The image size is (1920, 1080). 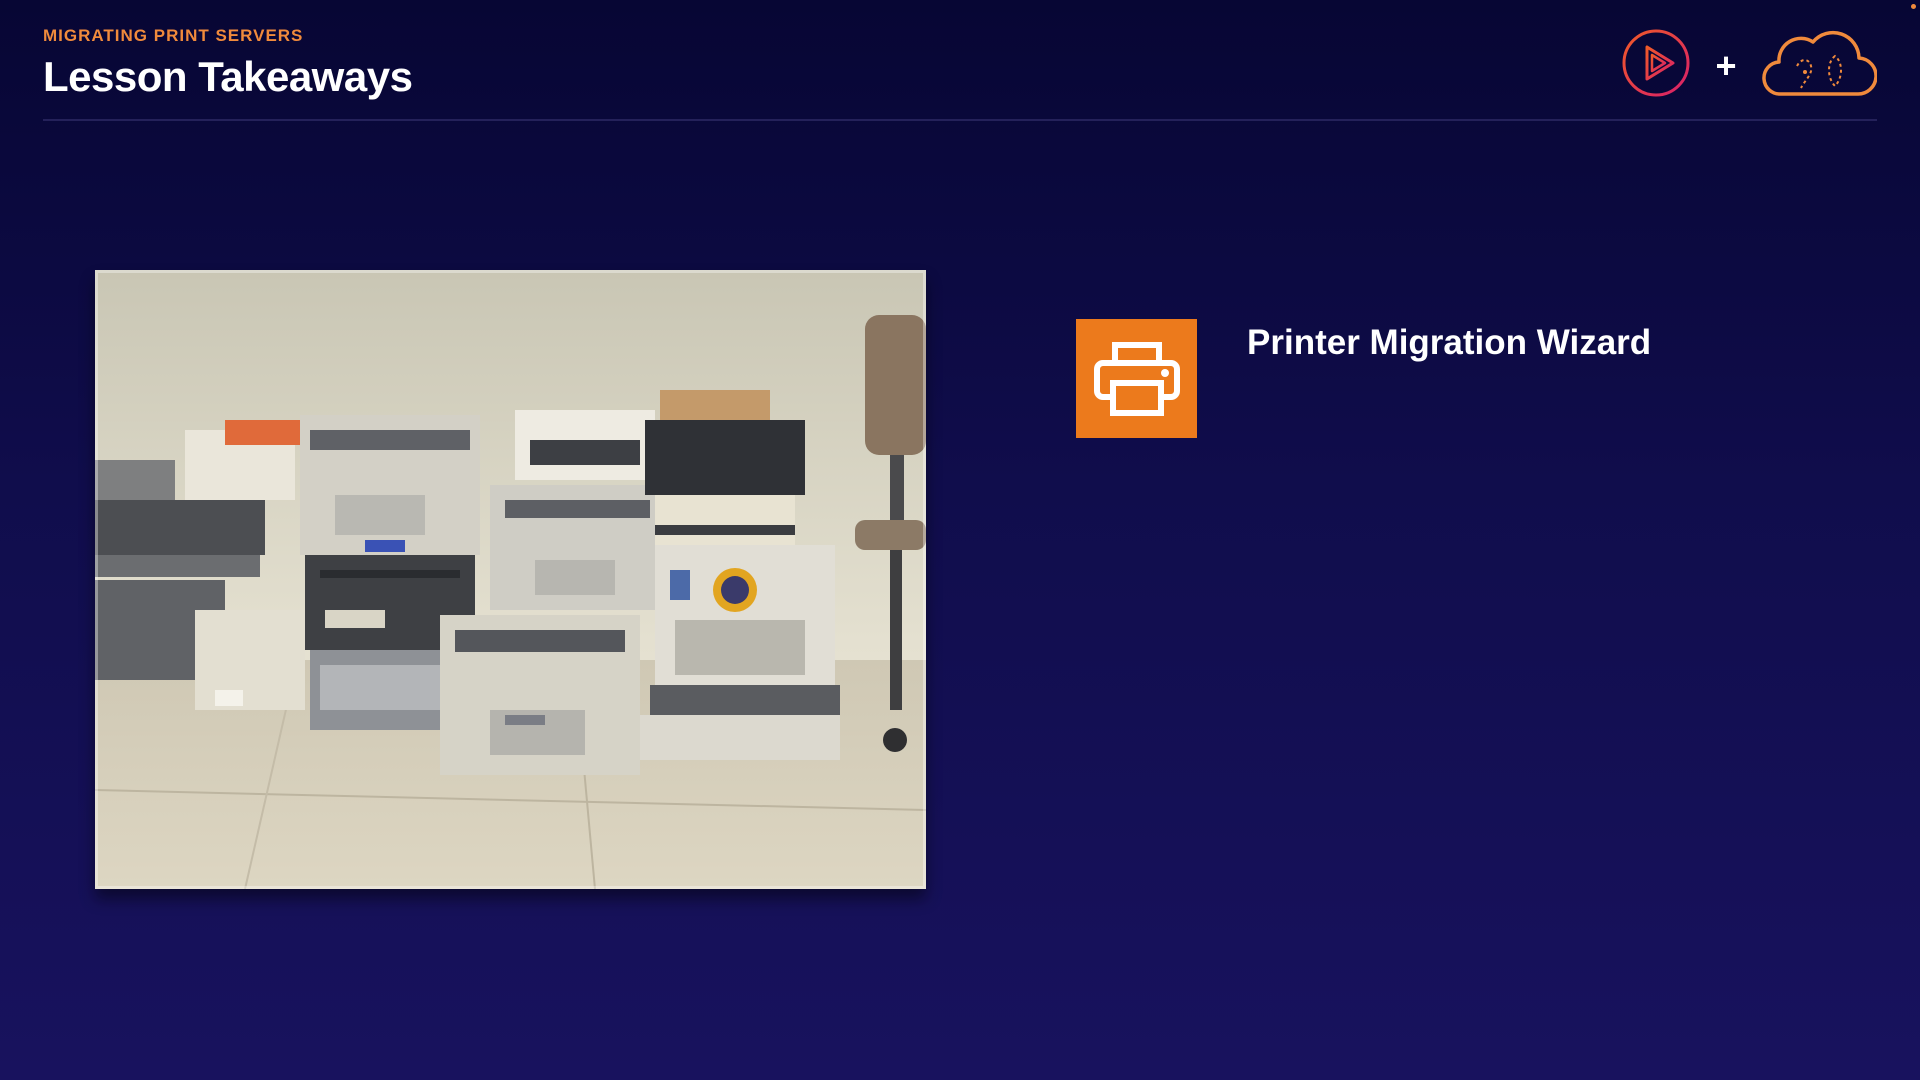 I want to click on plus-sign: +, so click(x=1726, y=65).